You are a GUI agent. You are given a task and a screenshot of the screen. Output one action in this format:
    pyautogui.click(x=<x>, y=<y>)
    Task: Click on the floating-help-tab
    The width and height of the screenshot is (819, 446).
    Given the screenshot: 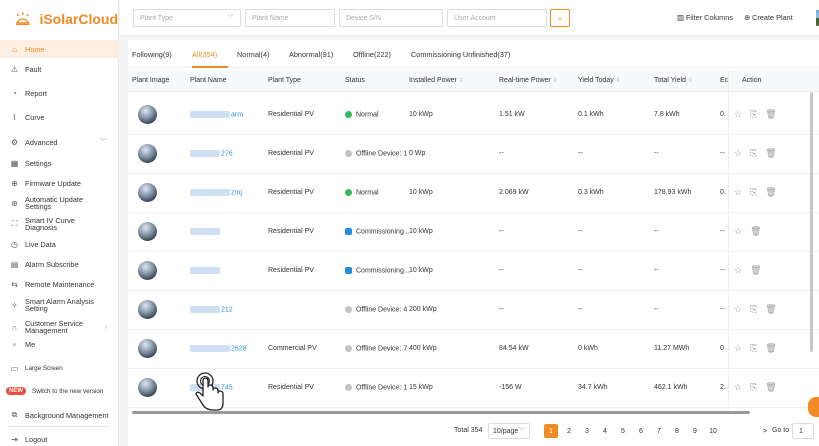 What is the action you would take?
    pyautogui.click(x=813, y=407)
    